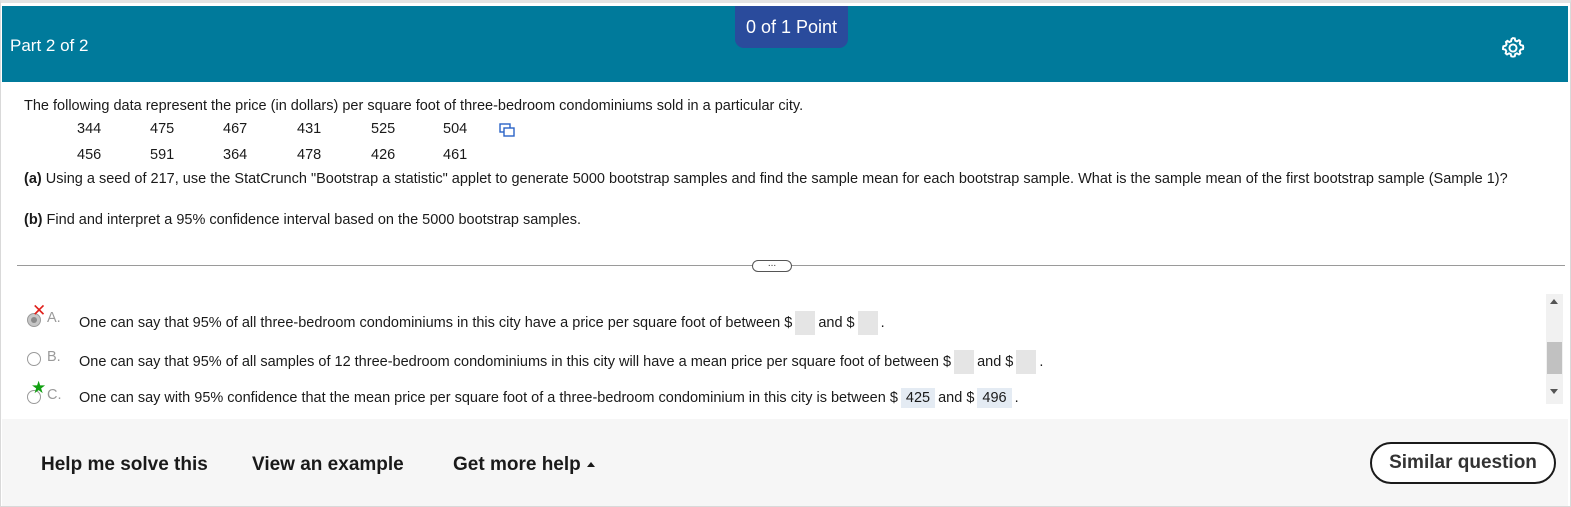  I want to click on scroll-up-arrow-icon, so click(1554, 301).